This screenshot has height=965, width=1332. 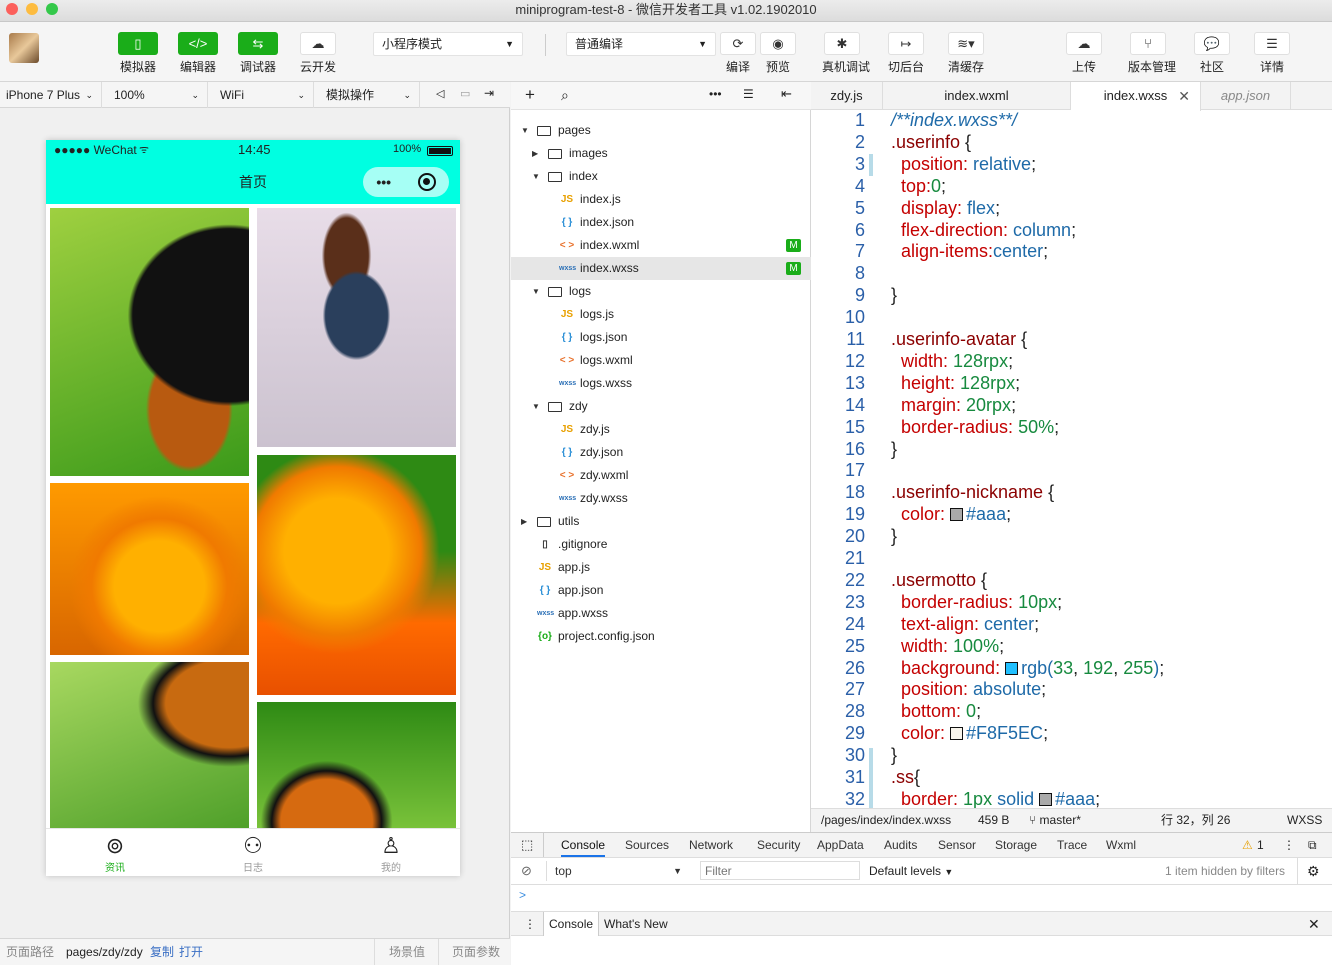 I want to click on tree-file: JS logs.js, so click(x=661, y=314).